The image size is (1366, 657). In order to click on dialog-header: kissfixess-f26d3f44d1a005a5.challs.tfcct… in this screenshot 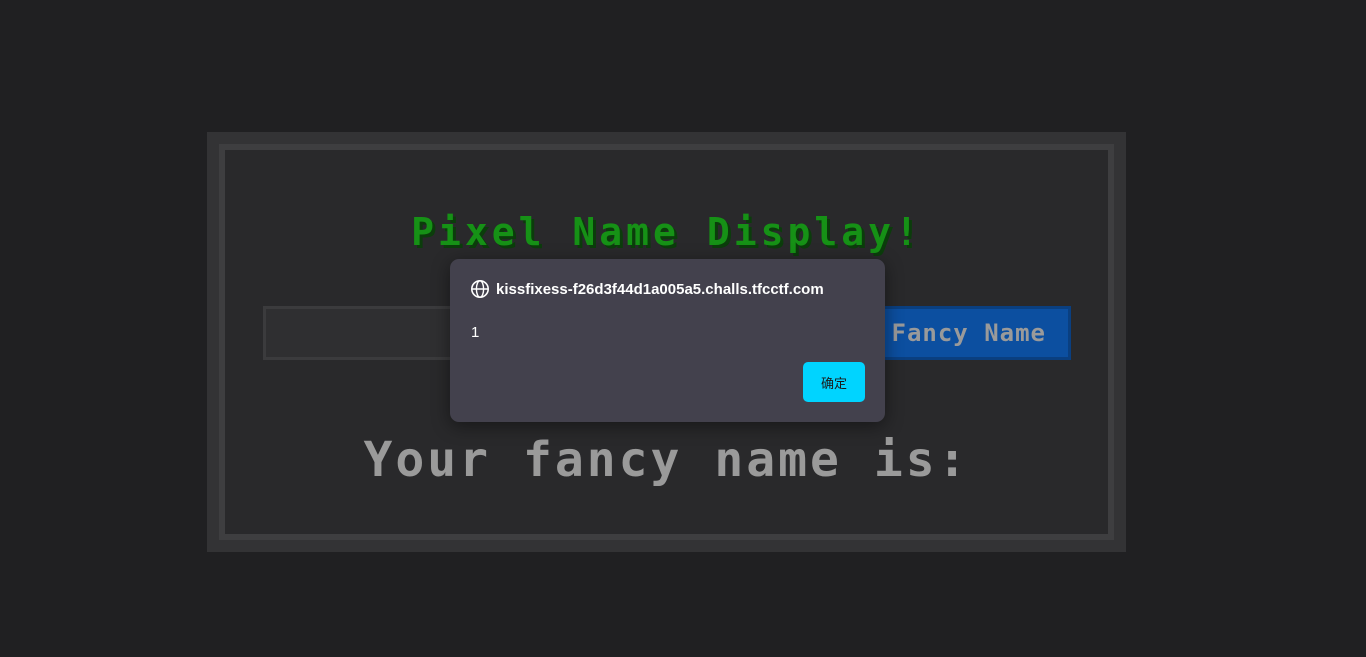, I will do `click(647, 289)`.